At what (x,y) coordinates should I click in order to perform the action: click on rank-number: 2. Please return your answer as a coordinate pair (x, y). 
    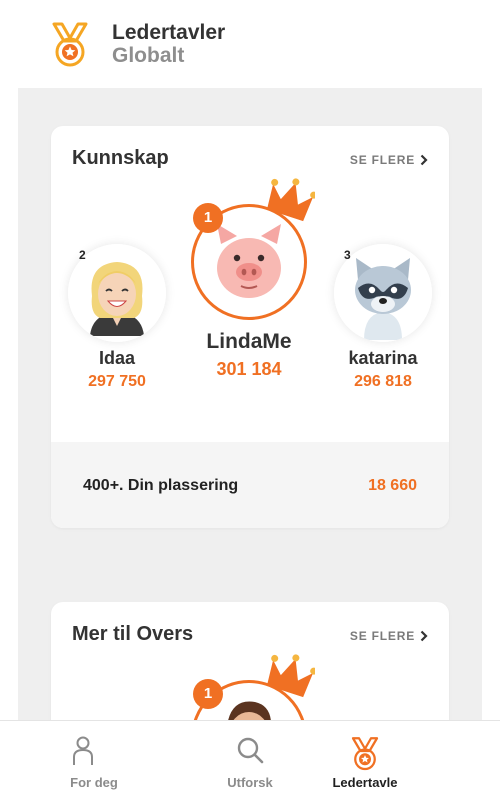
    Looking at the image, I should click on (82, 255).